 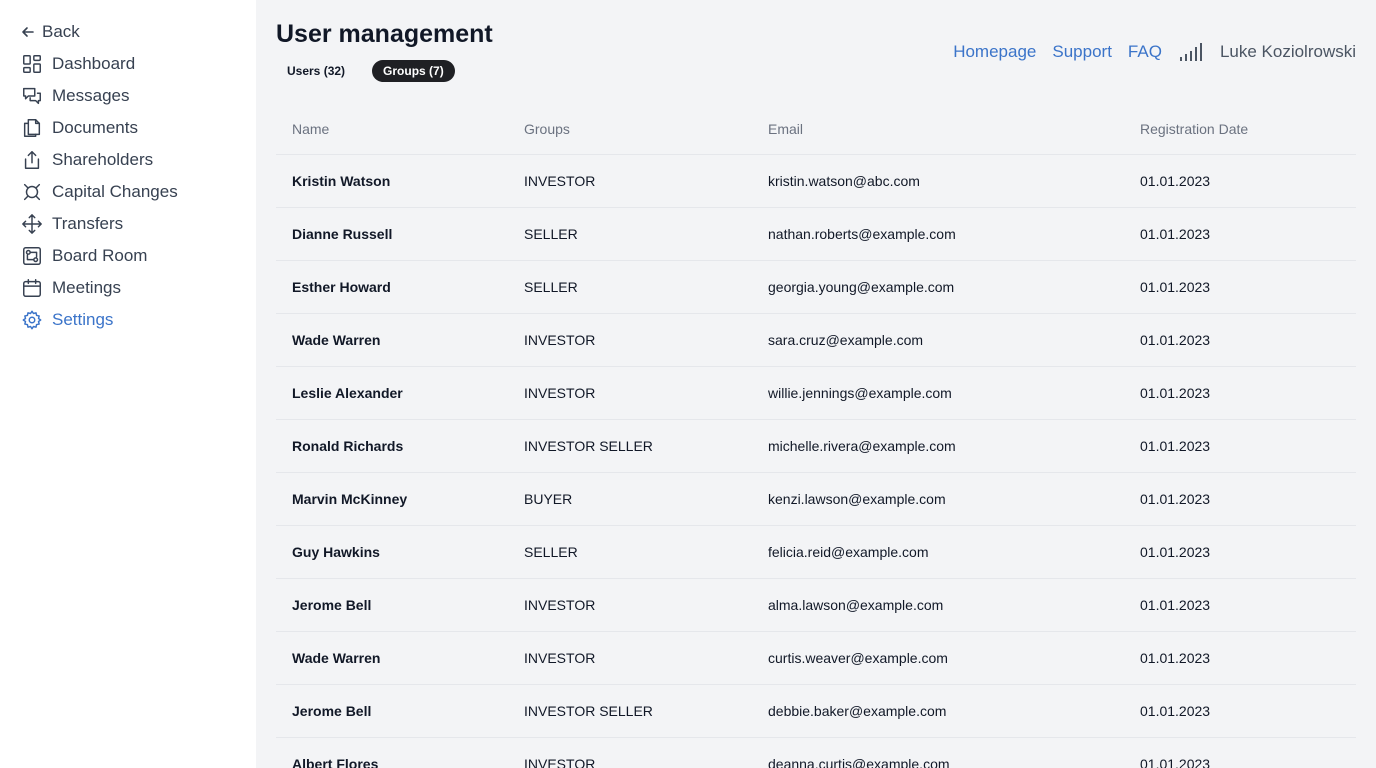 What do you see at coordinates (348, 446) in the screenshot?
I see `cell-name: Ronald Richards` at bounding box center [348, 446].